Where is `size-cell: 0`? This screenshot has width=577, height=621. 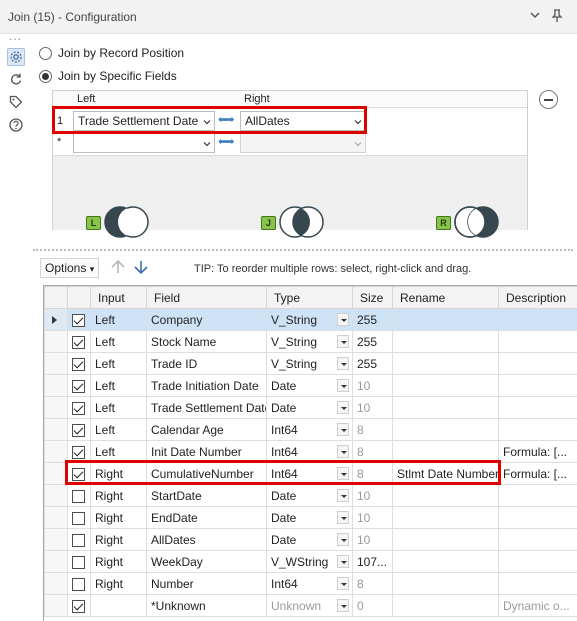
size-cell: 0 is located at coordinates (372, 605).